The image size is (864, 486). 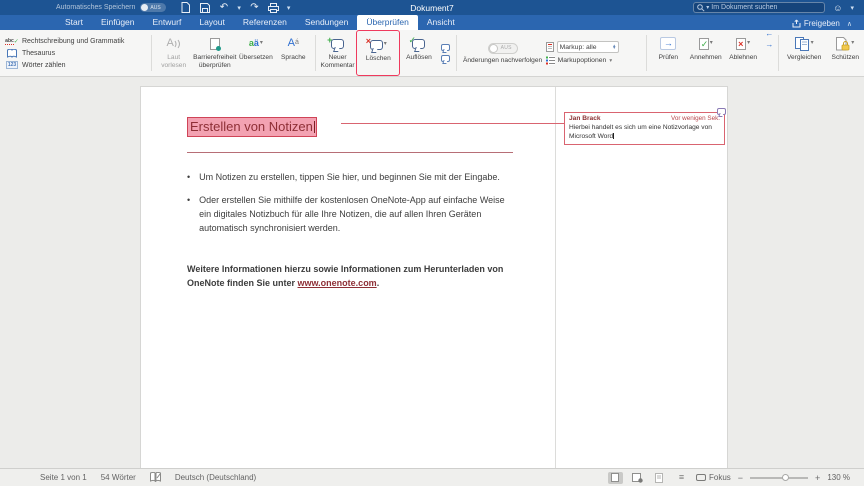 What do you see at coordinates (174, 43) in the screenshot?
I see `read-aloud-icon: A` at bounding box center [174, 43].